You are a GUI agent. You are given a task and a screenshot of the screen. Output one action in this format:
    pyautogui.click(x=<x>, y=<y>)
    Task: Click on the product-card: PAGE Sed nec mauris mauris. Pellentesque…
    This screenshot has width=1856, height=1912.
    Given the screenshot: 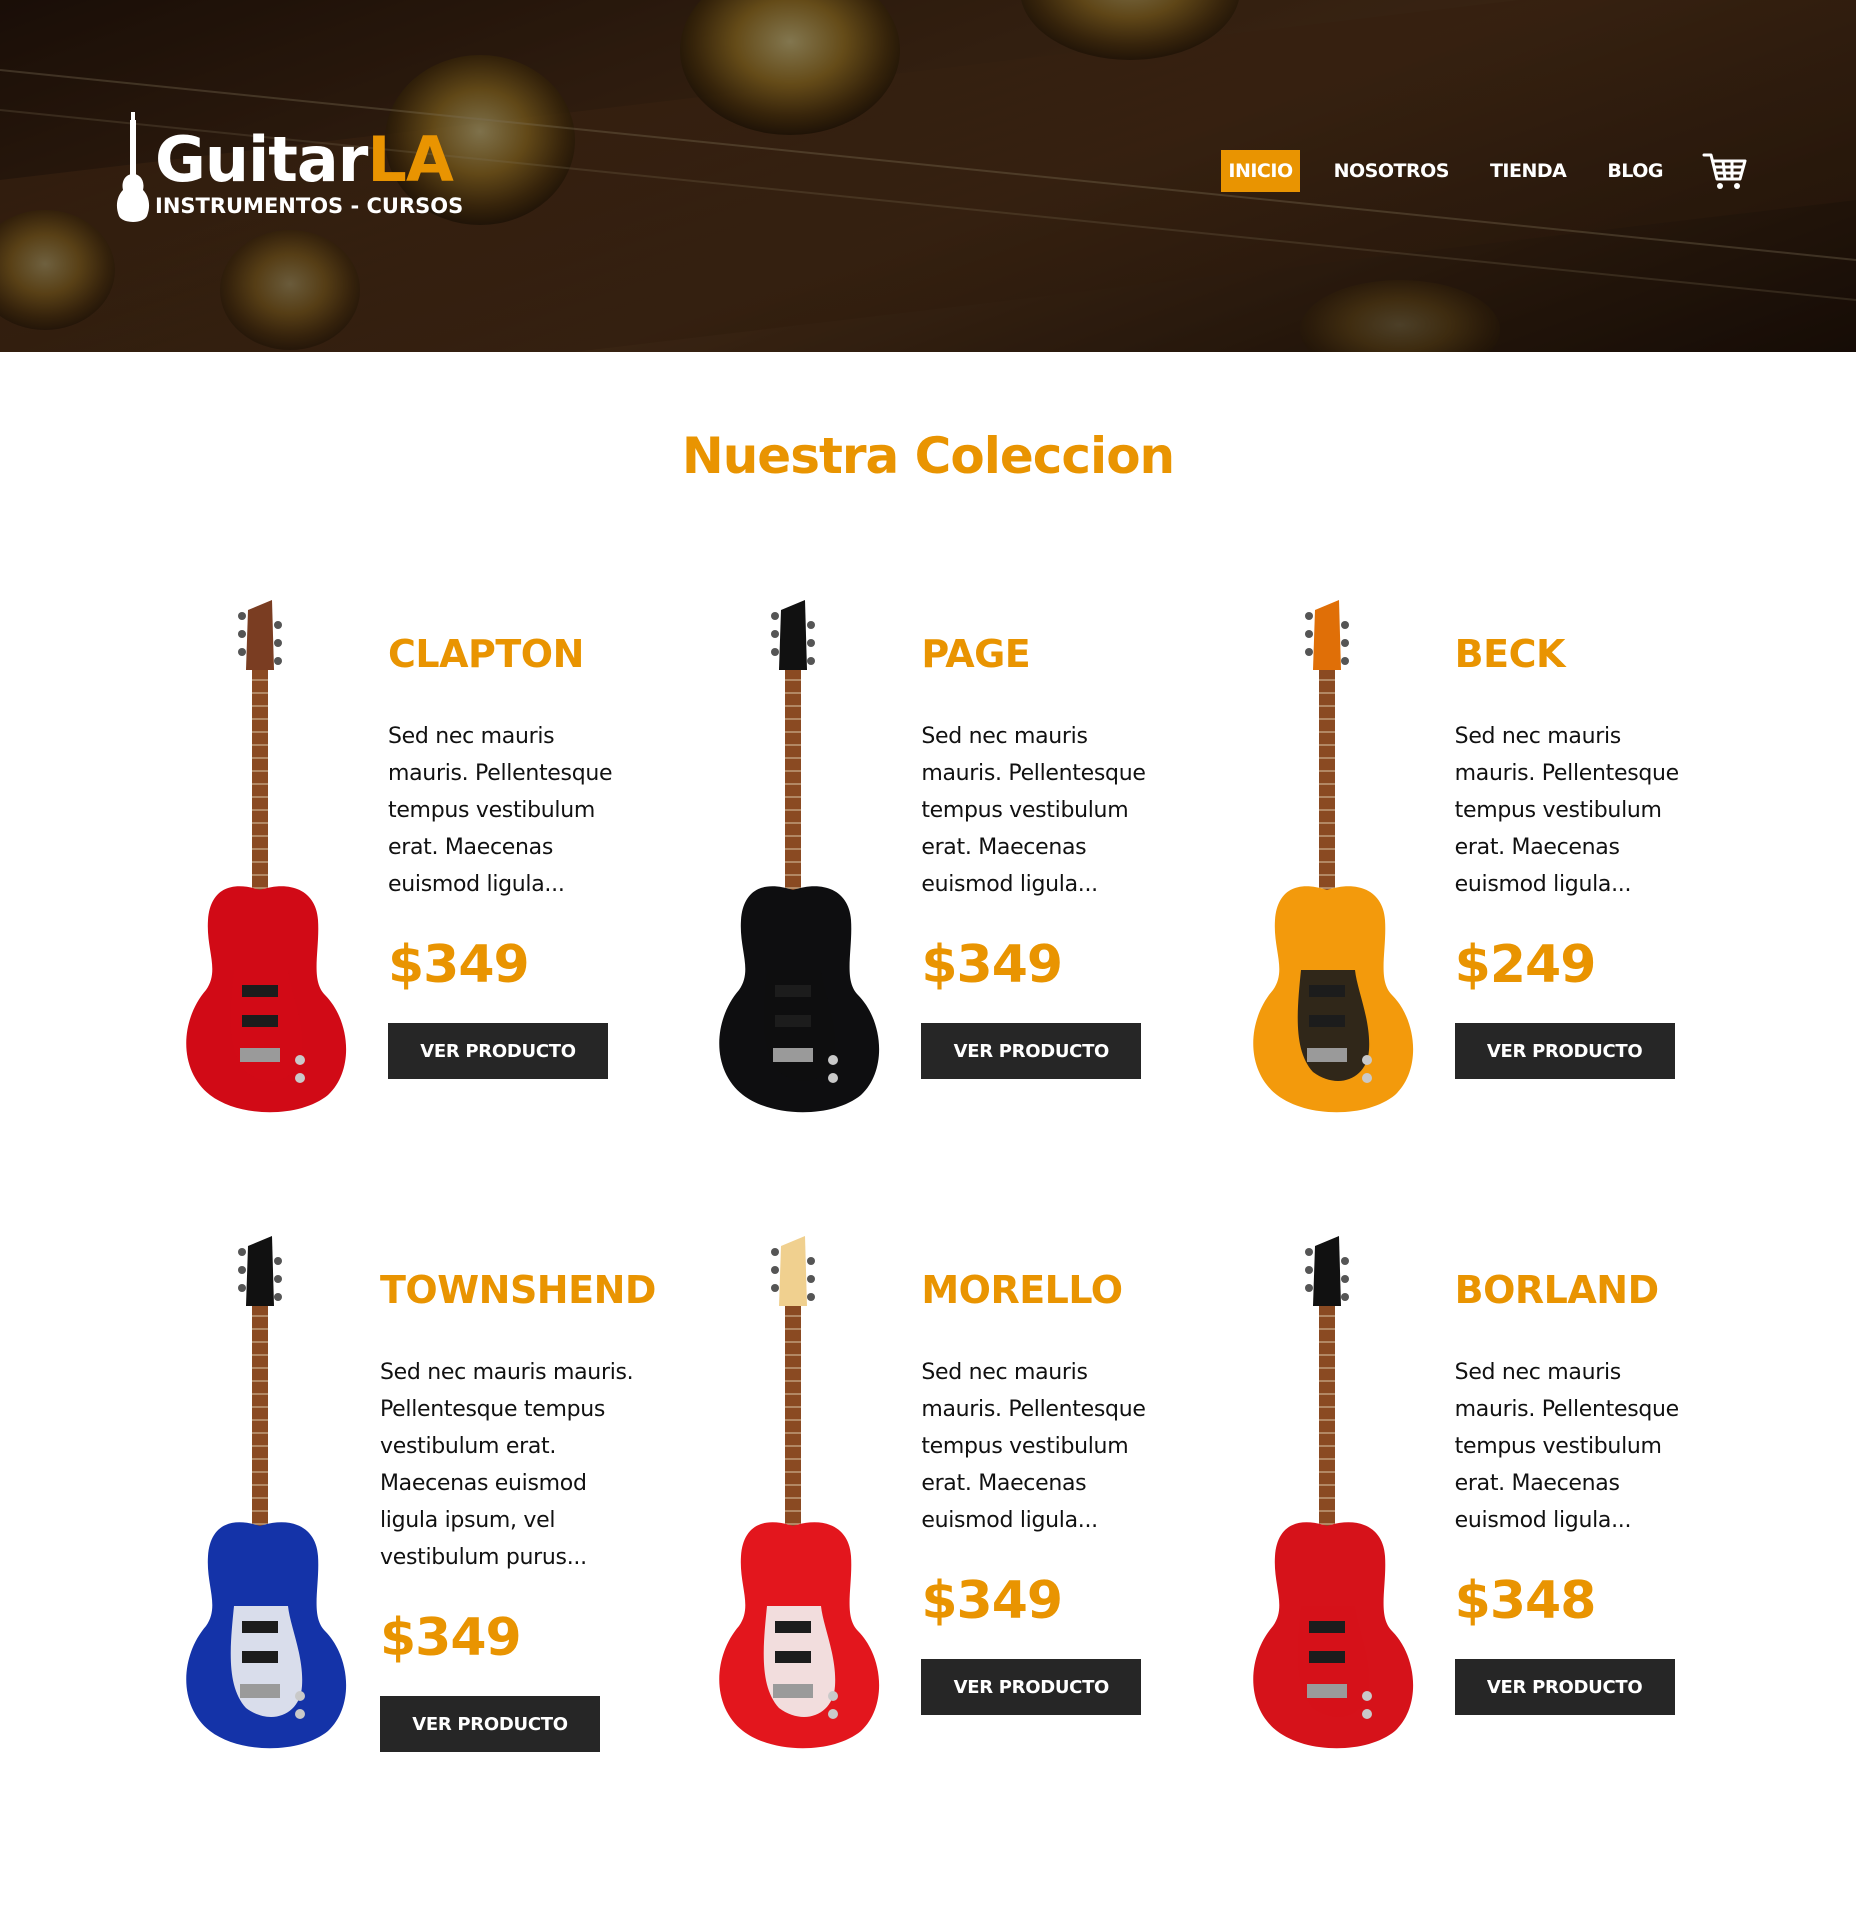 What is the action you would take?
    pyautogui.click(x=939, y=898)
    